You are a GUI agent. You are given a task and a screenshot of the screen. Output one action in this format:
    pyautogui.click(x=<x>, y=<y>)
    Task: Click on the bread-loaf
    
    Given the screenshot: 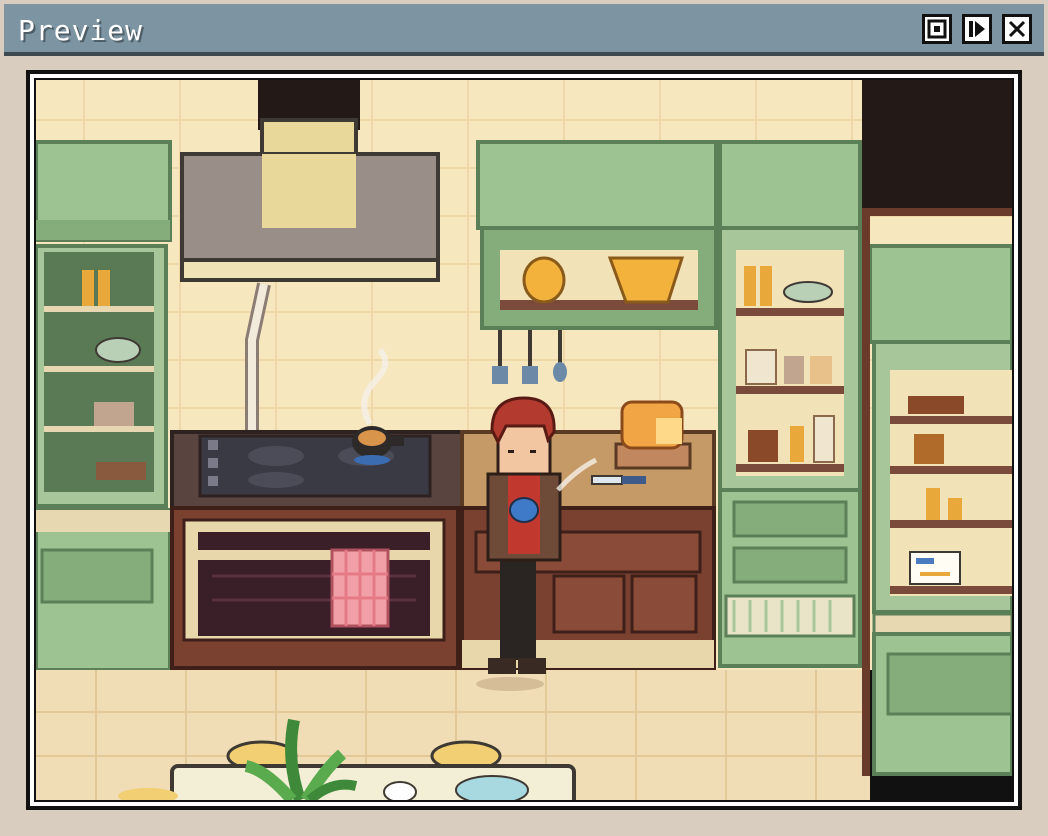 What is the action you would take?
    pyautogui.click(x=653, y=435)
    